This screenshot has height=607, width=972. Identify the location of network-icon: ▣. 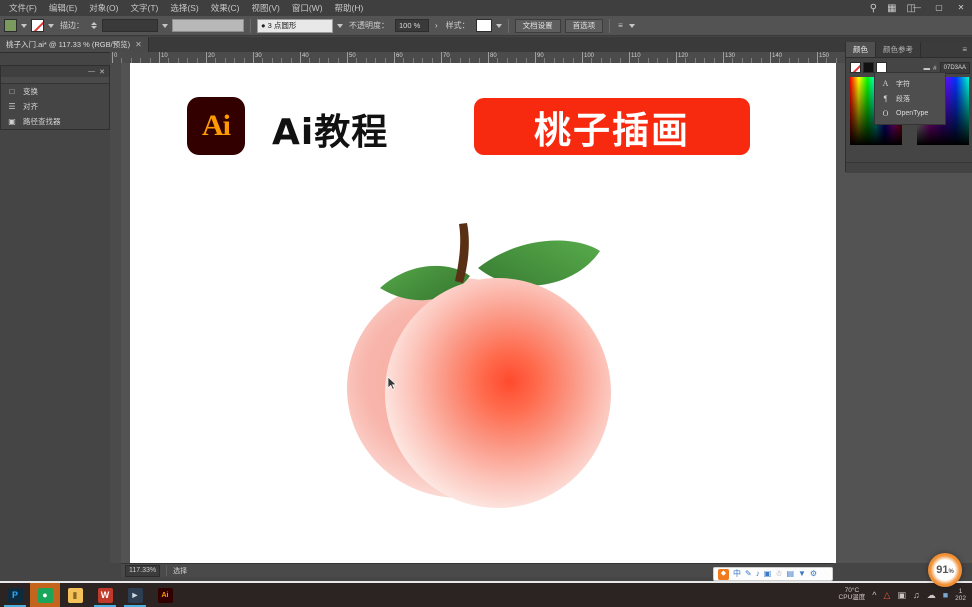
(901, 595).